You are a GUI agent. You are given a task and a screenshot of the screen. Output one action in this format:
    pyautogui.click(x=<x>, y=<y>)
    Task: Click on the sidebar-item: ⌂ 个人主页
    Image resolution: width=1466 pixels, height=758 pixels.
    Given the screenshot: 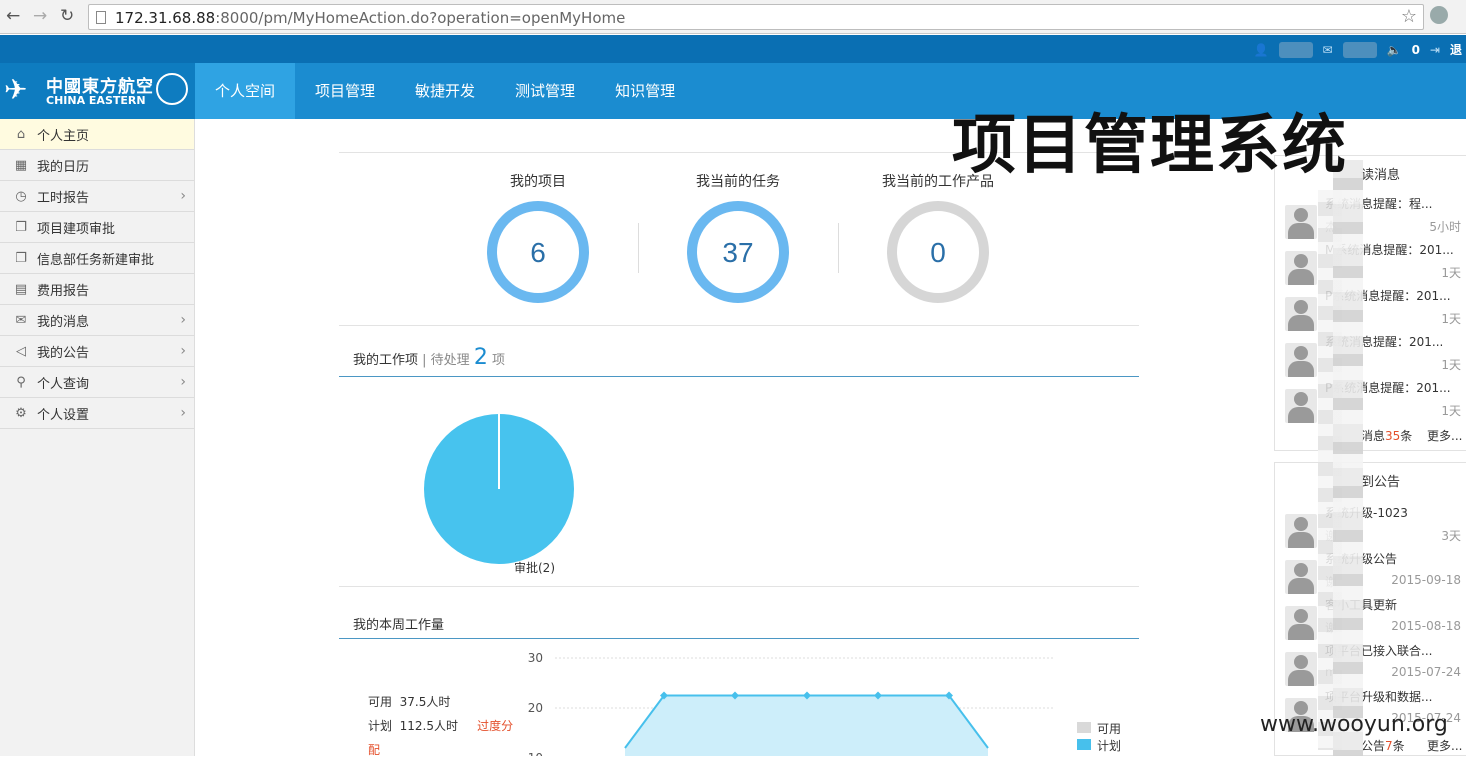 What is the action you would take?
    pyautogui.click(x=97, y=134)
    